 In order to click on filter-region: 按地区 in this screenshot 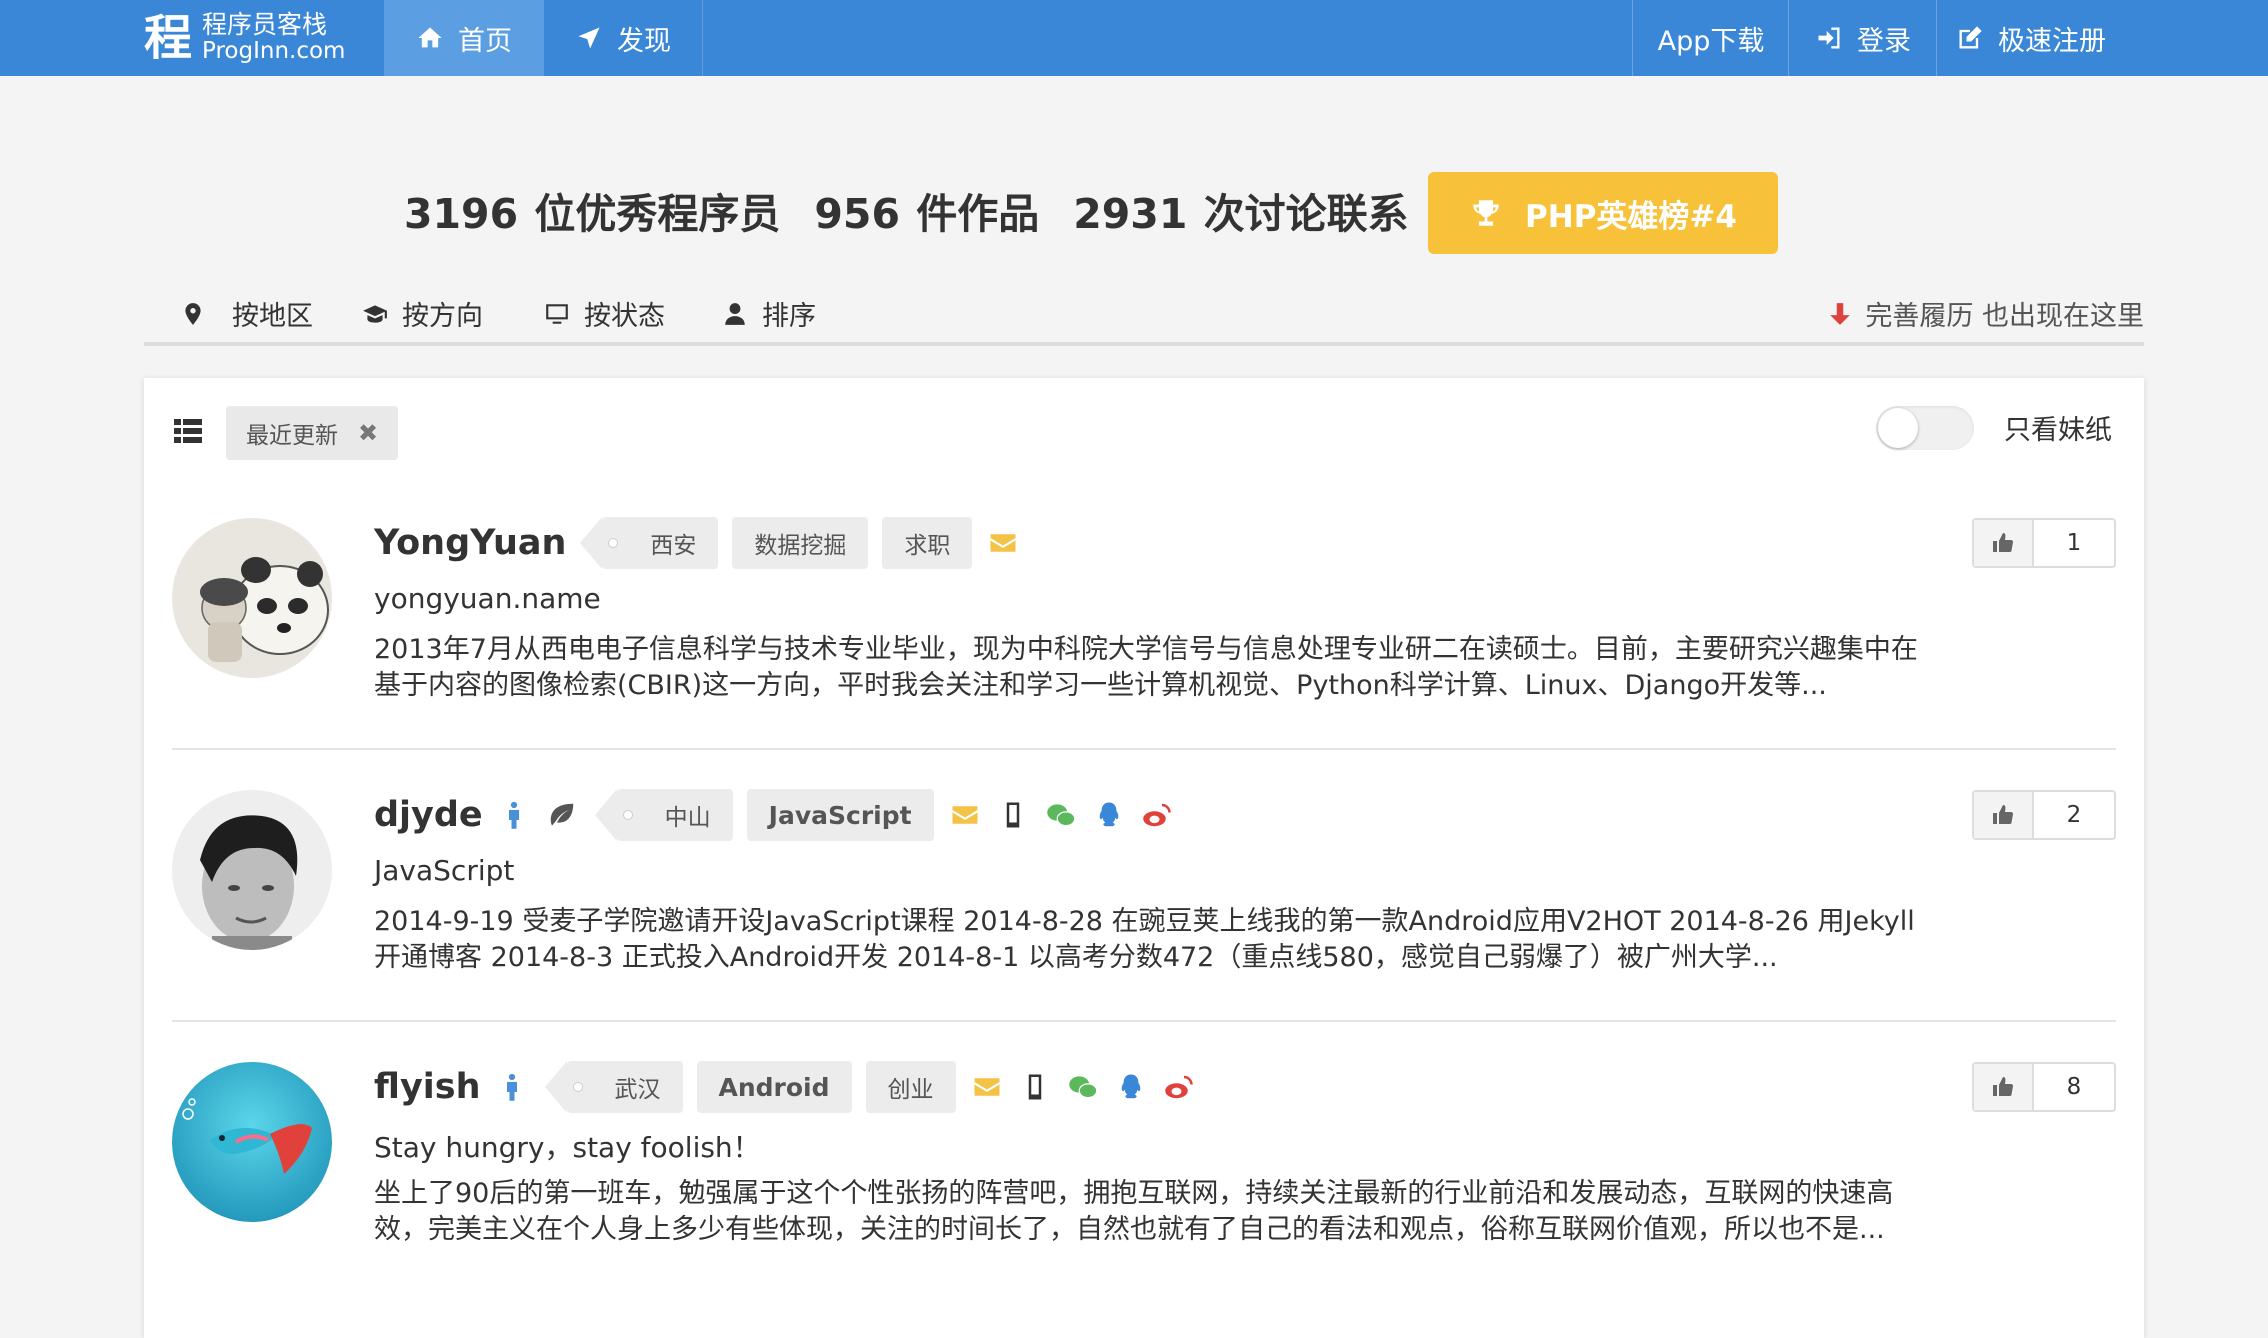, I will do `click(246, 313)`.